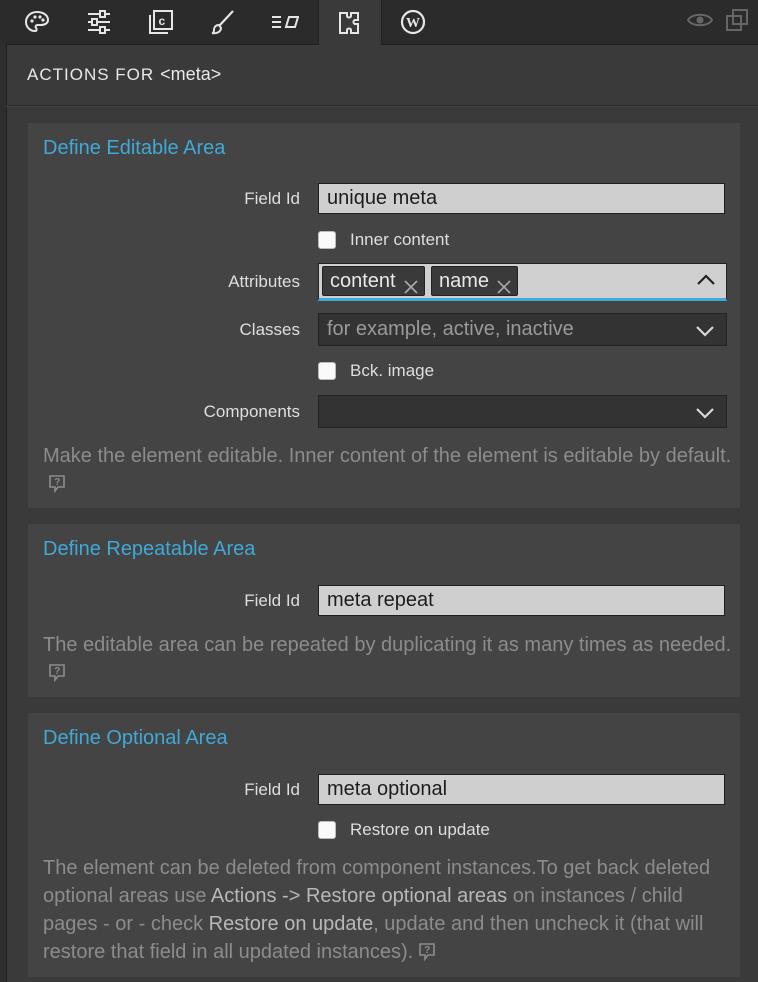 The image size is (758, 982). Describe the element at coordinates (522, 411) in the screenshot. I see `components-select` at that location.